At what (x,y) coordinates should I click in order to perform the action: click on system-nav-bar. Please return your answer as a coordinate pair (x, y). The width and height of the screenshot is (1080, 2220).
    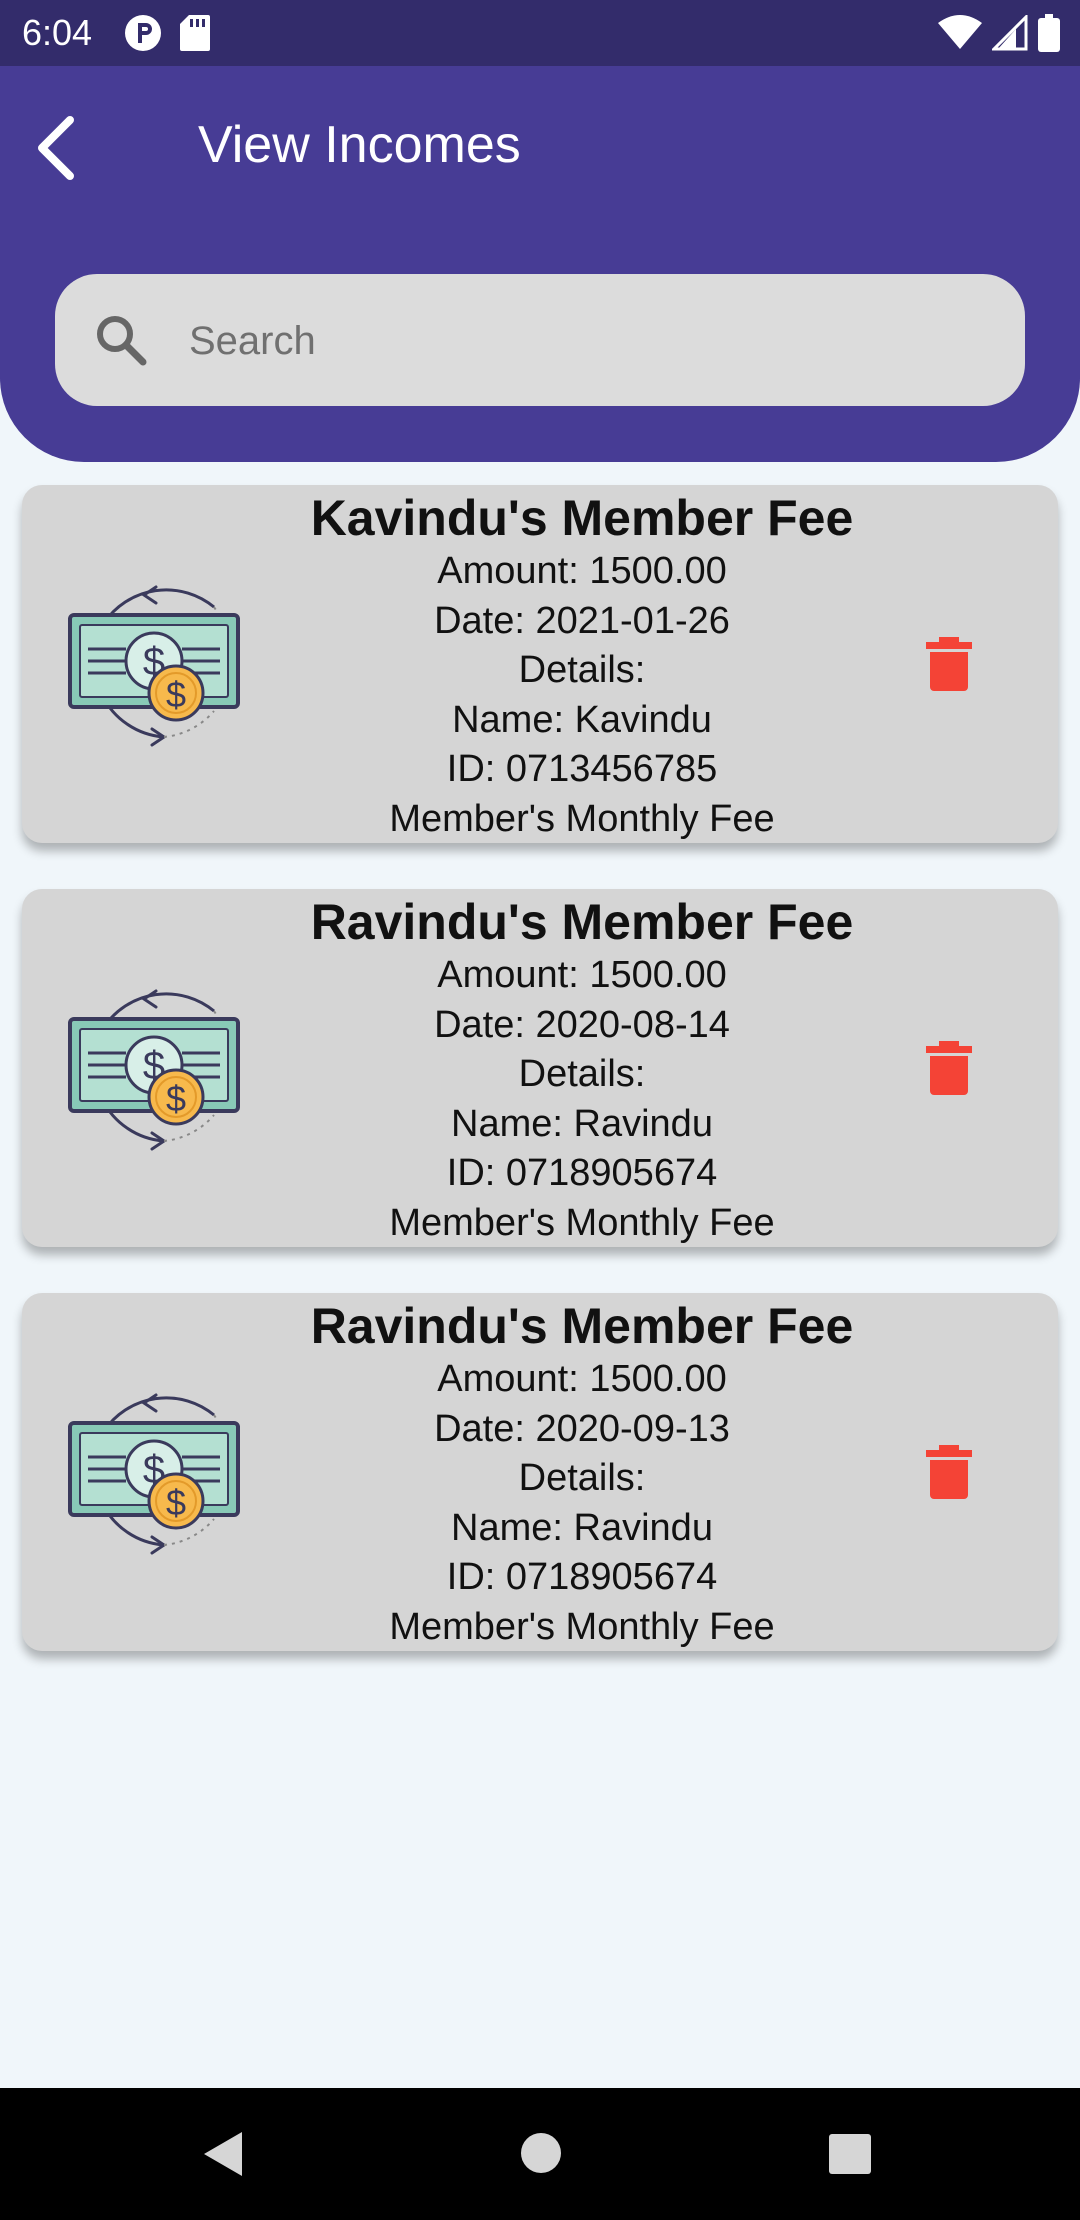
    Looking at the image, I should click on (540, 2154).